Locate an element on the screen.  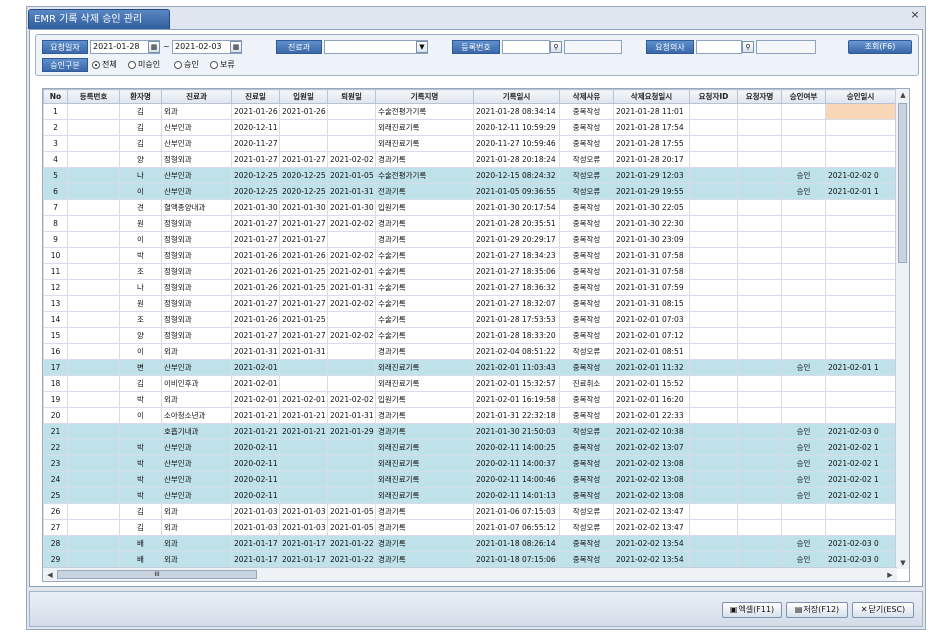
cell-reqdt: 2021-01-29 12:03 is located at coordinates (651, 175).